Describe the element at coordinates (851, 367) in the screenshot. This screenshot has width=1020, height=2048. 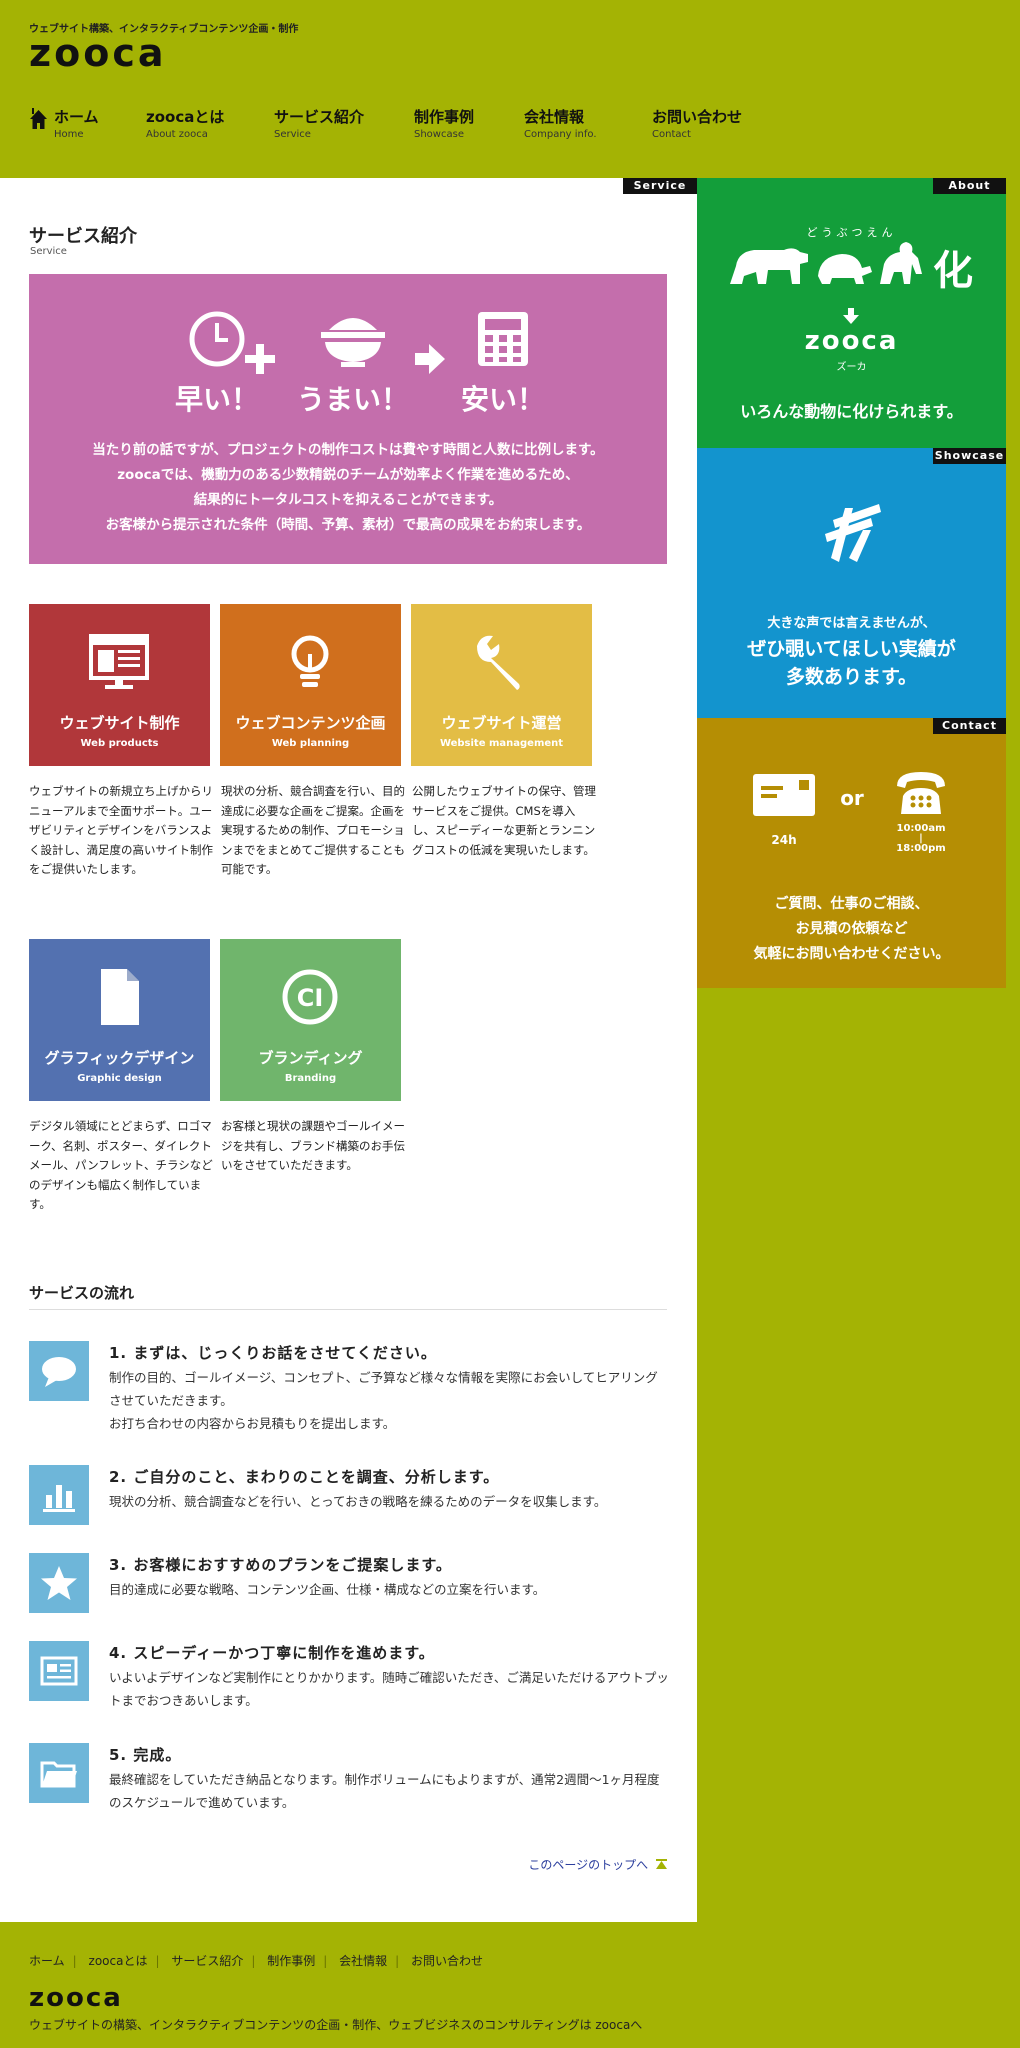
I see `about-logo-kana: ズーカ` at that location.